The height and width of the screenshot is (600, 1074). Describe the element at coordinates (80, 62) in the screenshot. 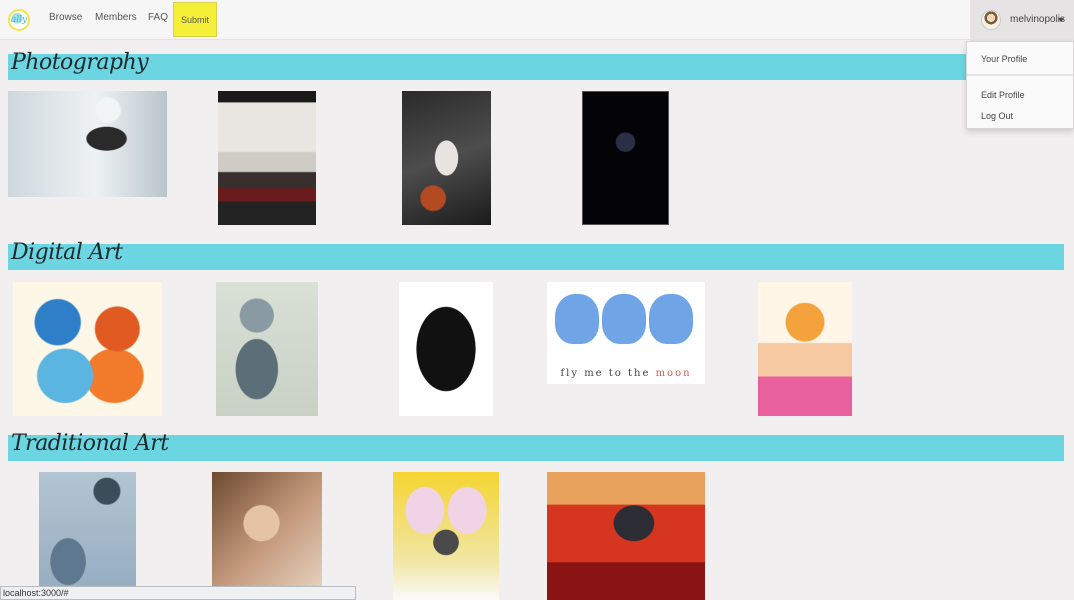

I see `section-title: Photography` at that location.